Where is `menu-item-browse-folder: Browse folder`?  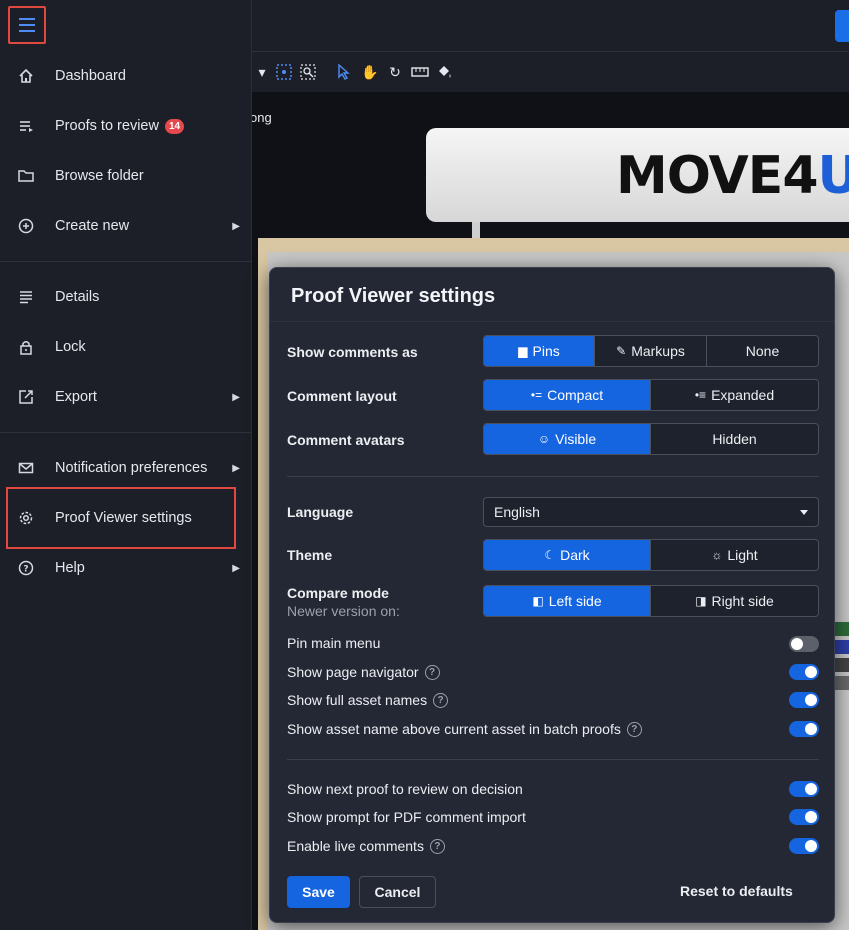 menu-item-browse-folder: Browse folder is located at coordinates (126, 176).